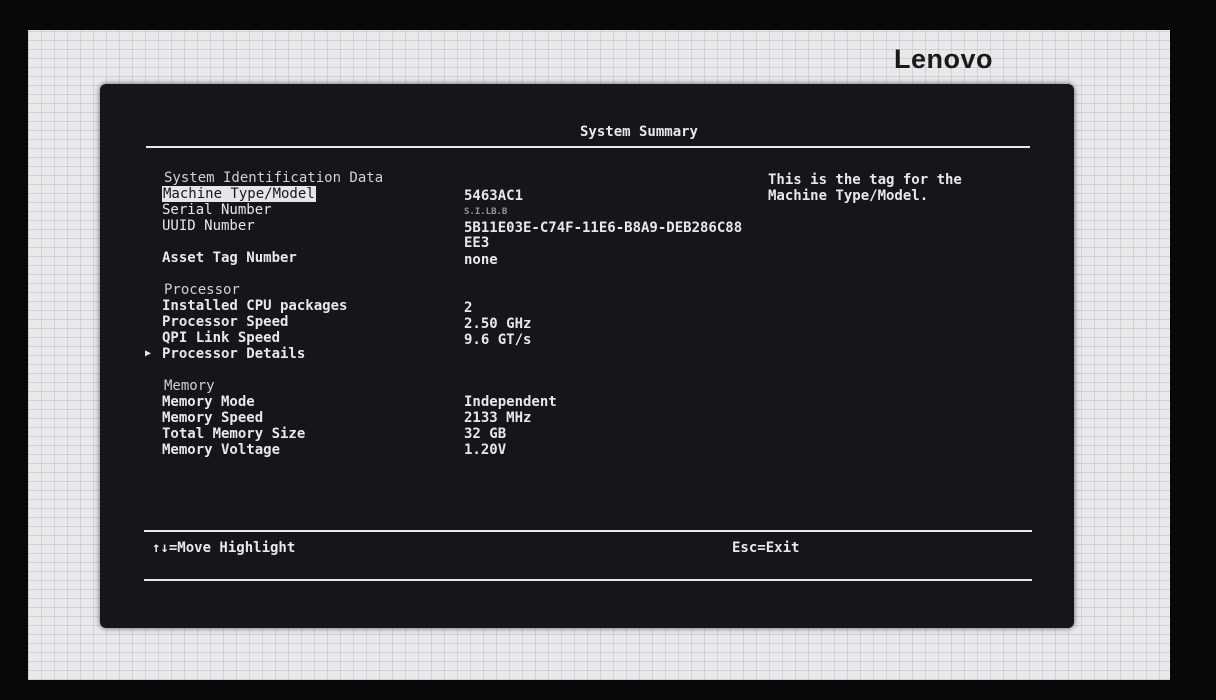  What do you see at coordinates (494, 196) in the screenshot?
I see `machine-type-value: 5463AC1` at bounding box center [494, 196].